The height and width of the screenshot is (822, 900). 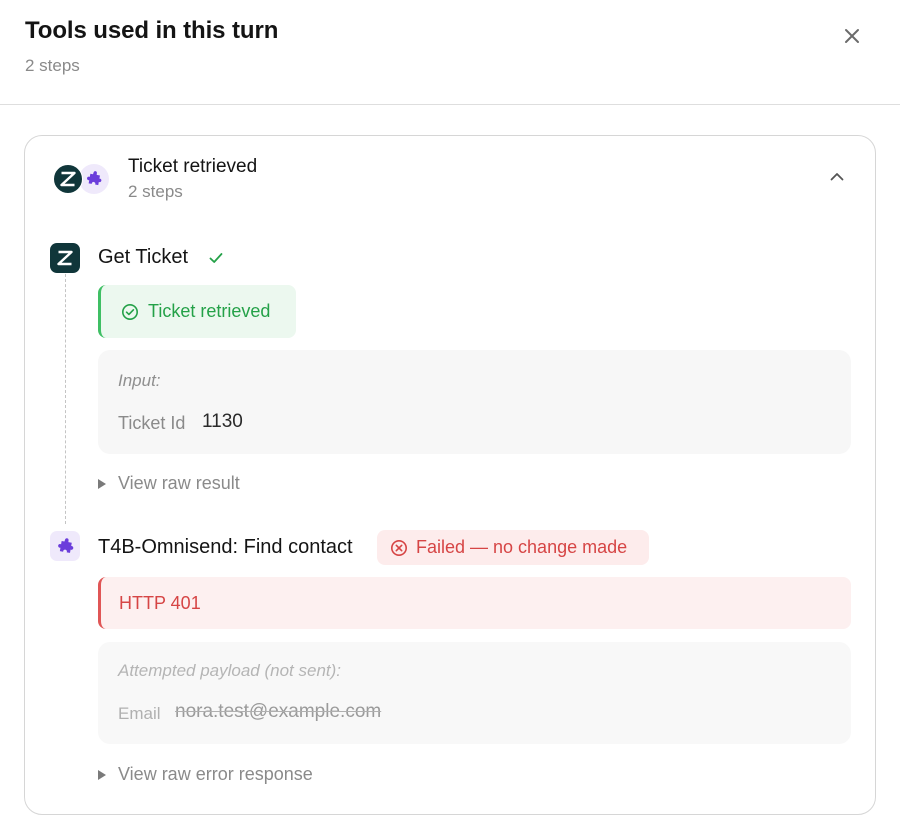 I want to click on payload-key-email: Email, so click(x=139, y=713).